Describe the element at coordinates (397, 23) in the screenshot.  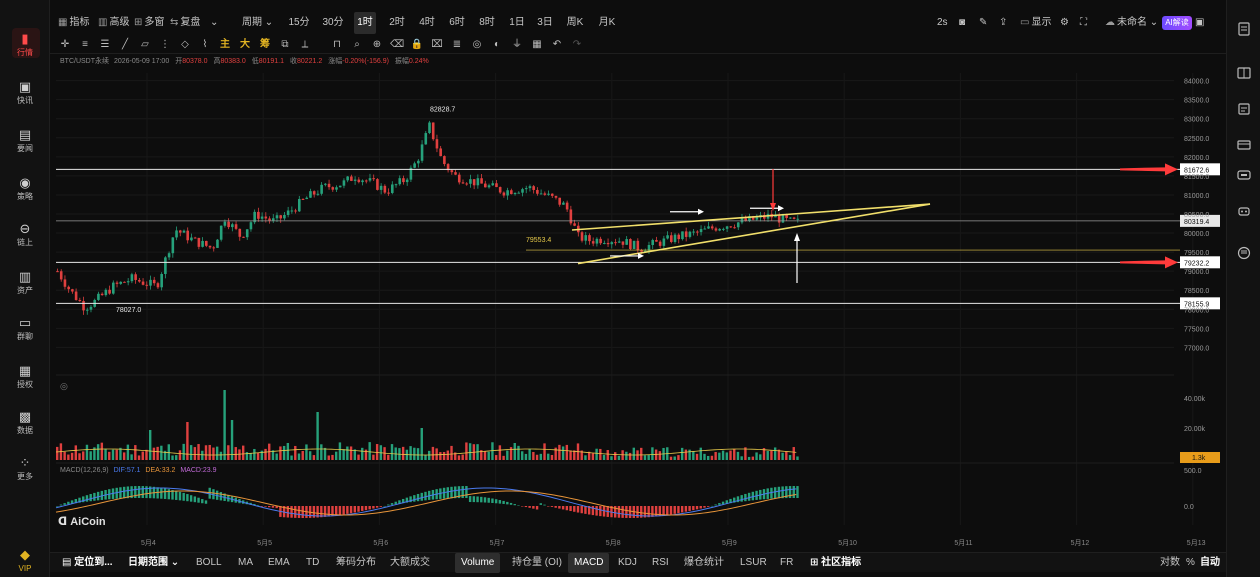
I see `timeframe-3: 2时` at that location.